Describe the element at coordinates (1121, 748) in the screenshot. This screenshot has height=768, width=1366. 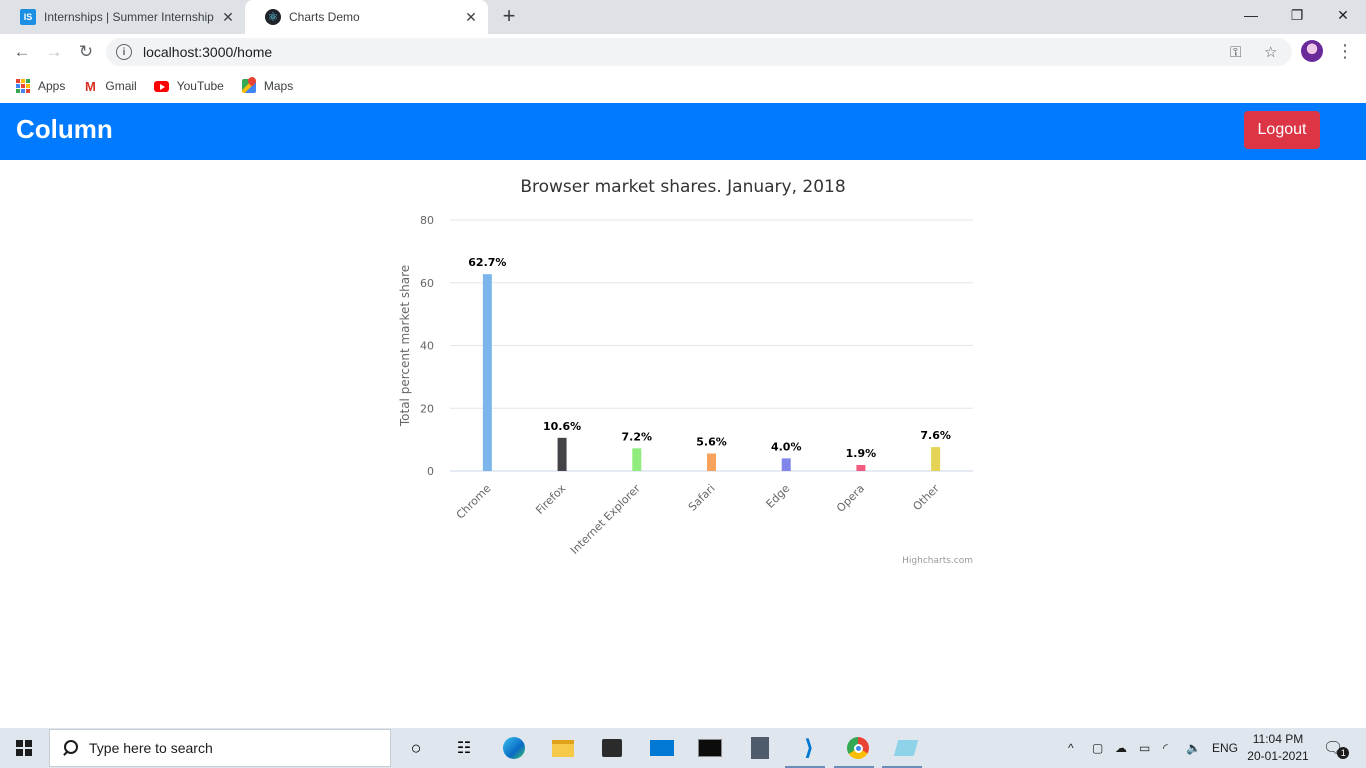
I see `onedrive-icon: ☁` at that location.